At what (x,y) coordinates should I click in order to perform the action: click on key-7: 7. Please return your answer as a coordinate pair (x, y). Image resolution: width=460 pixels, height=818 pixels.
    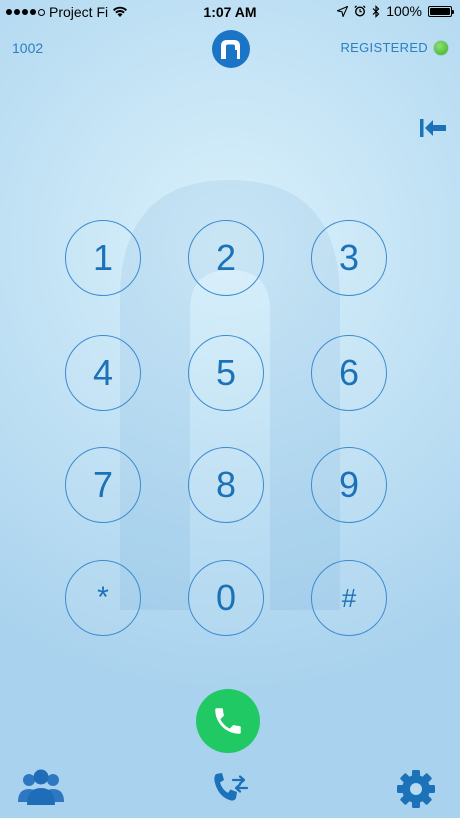
    Looking at the image, I should click on (103, 485).